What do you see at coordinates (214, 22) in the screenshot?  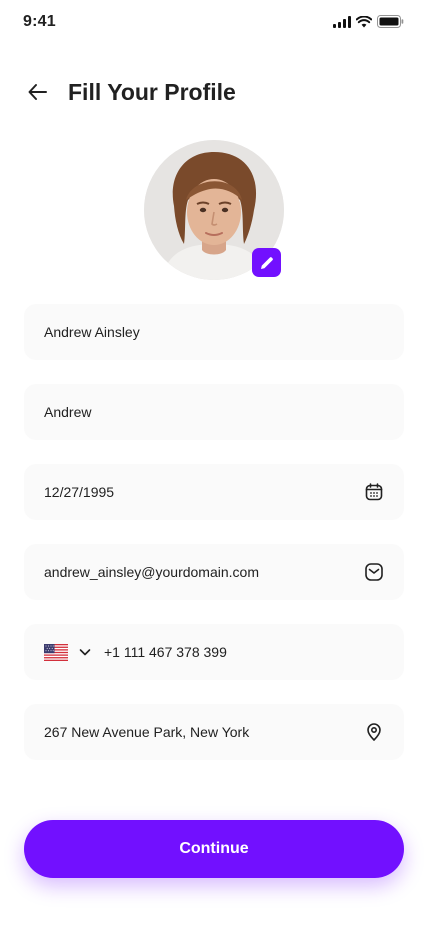 I see `status-bar: 9:41` at bounding box center [214, 22].